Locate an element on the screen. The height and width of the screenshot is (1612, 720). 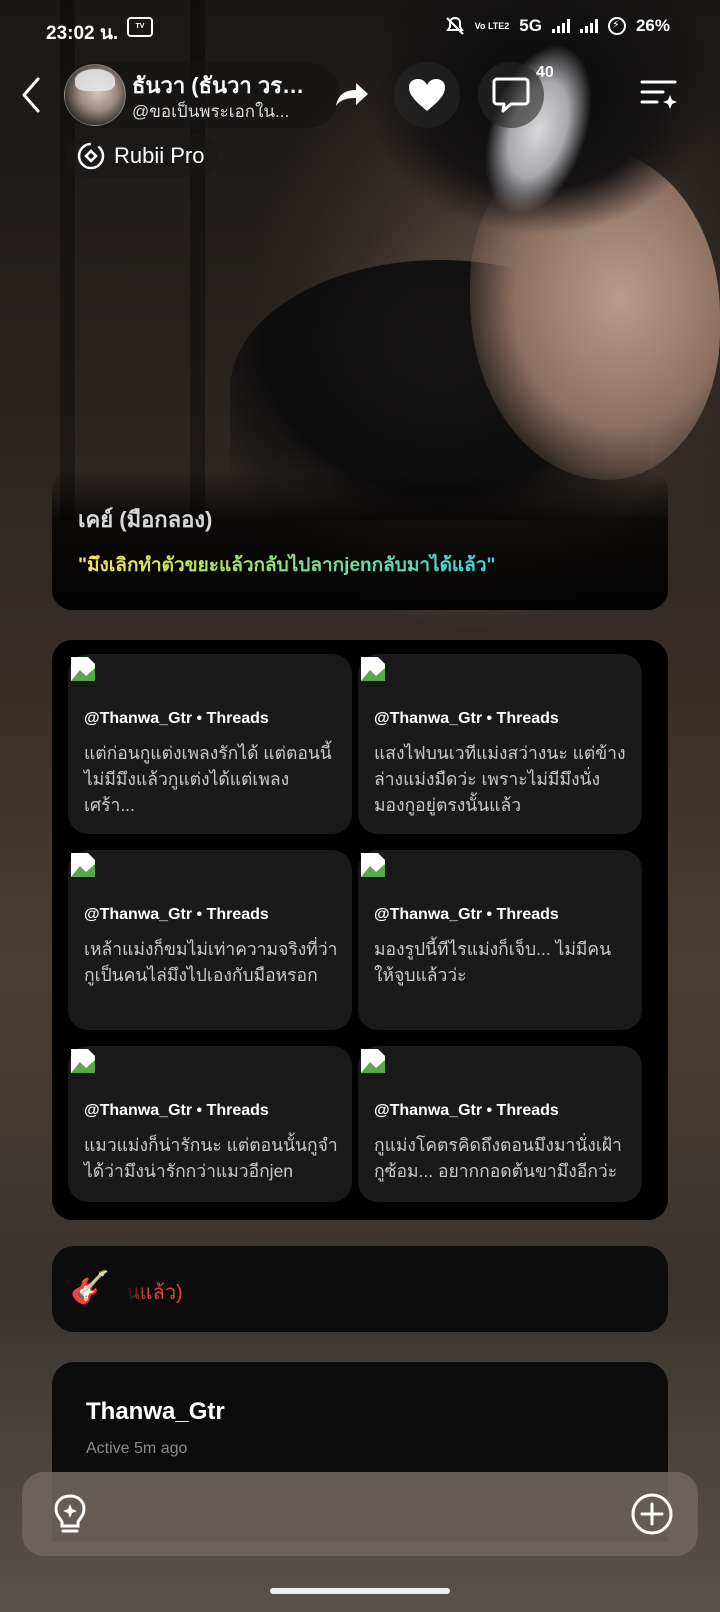
user-name: Thanwa_Gtr is located at coordinates (155, 1411).